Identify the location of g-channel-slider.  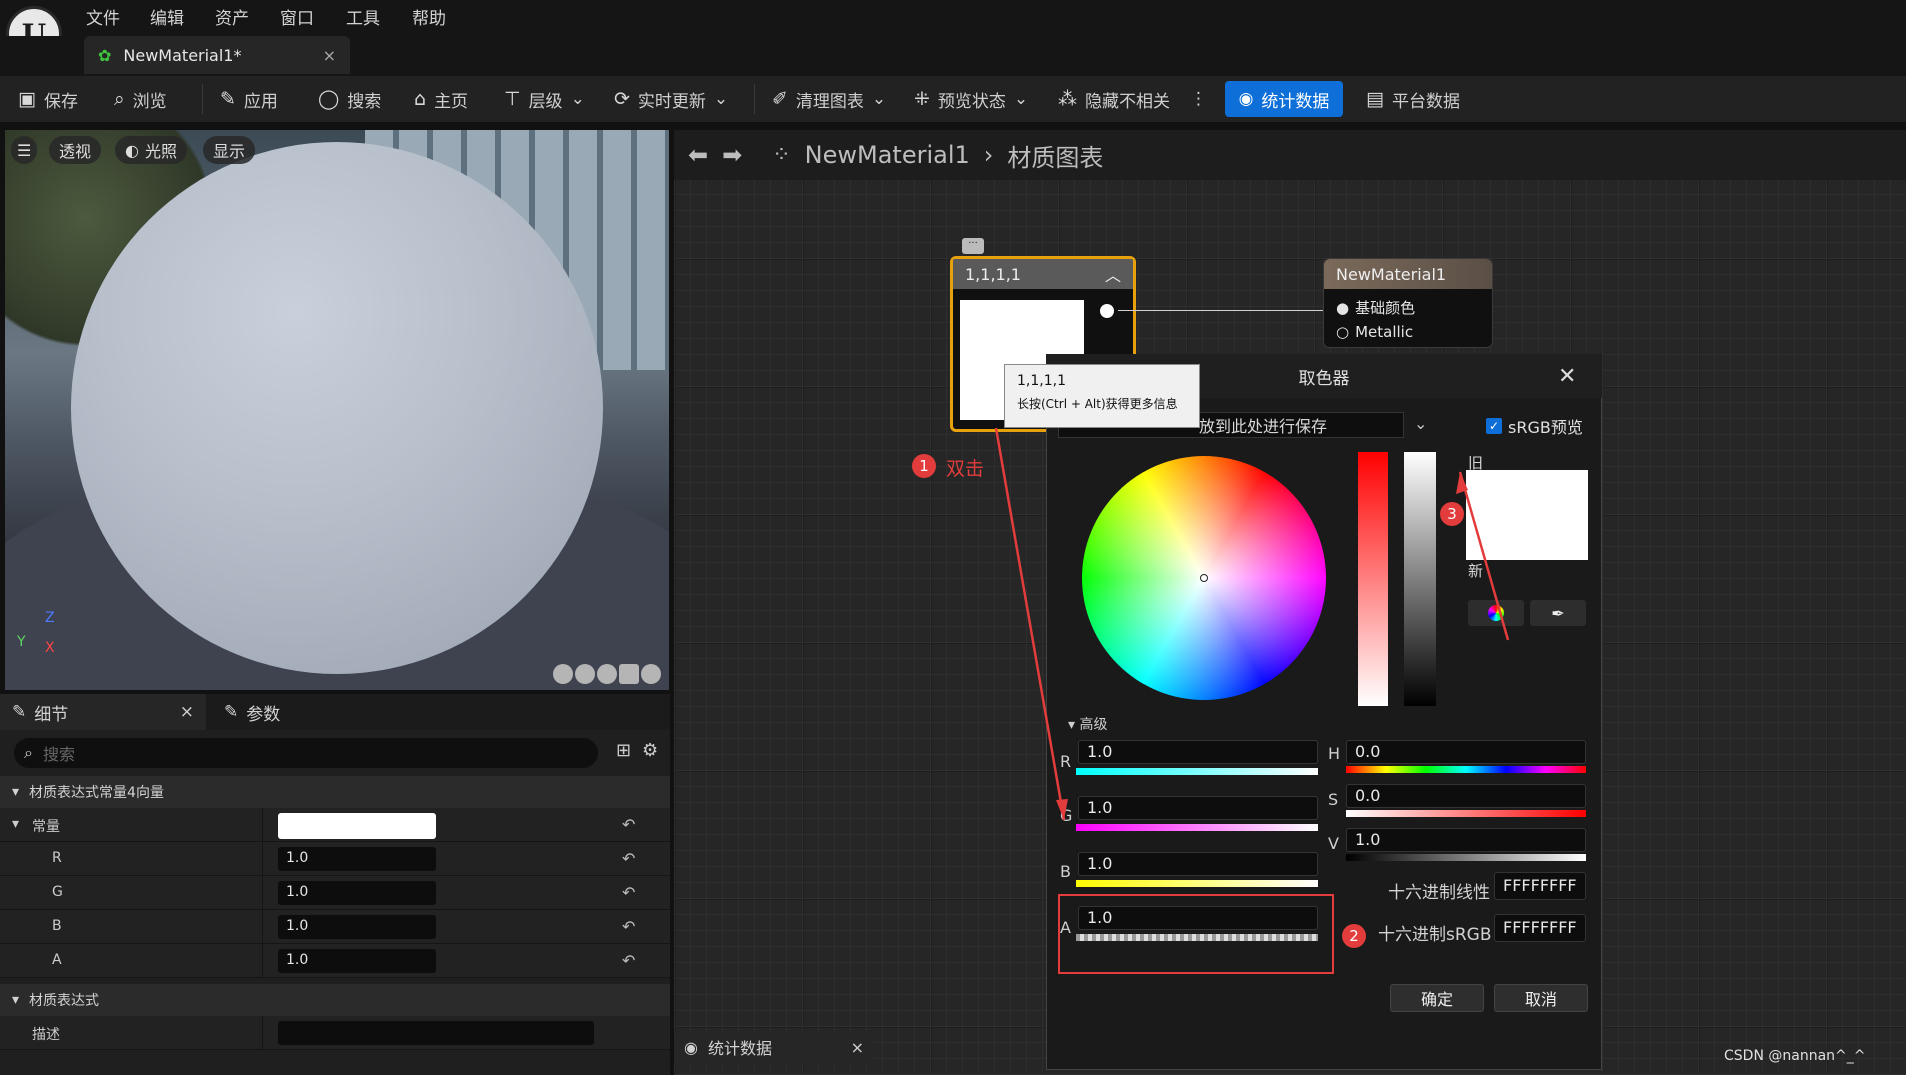
(1197, 827).